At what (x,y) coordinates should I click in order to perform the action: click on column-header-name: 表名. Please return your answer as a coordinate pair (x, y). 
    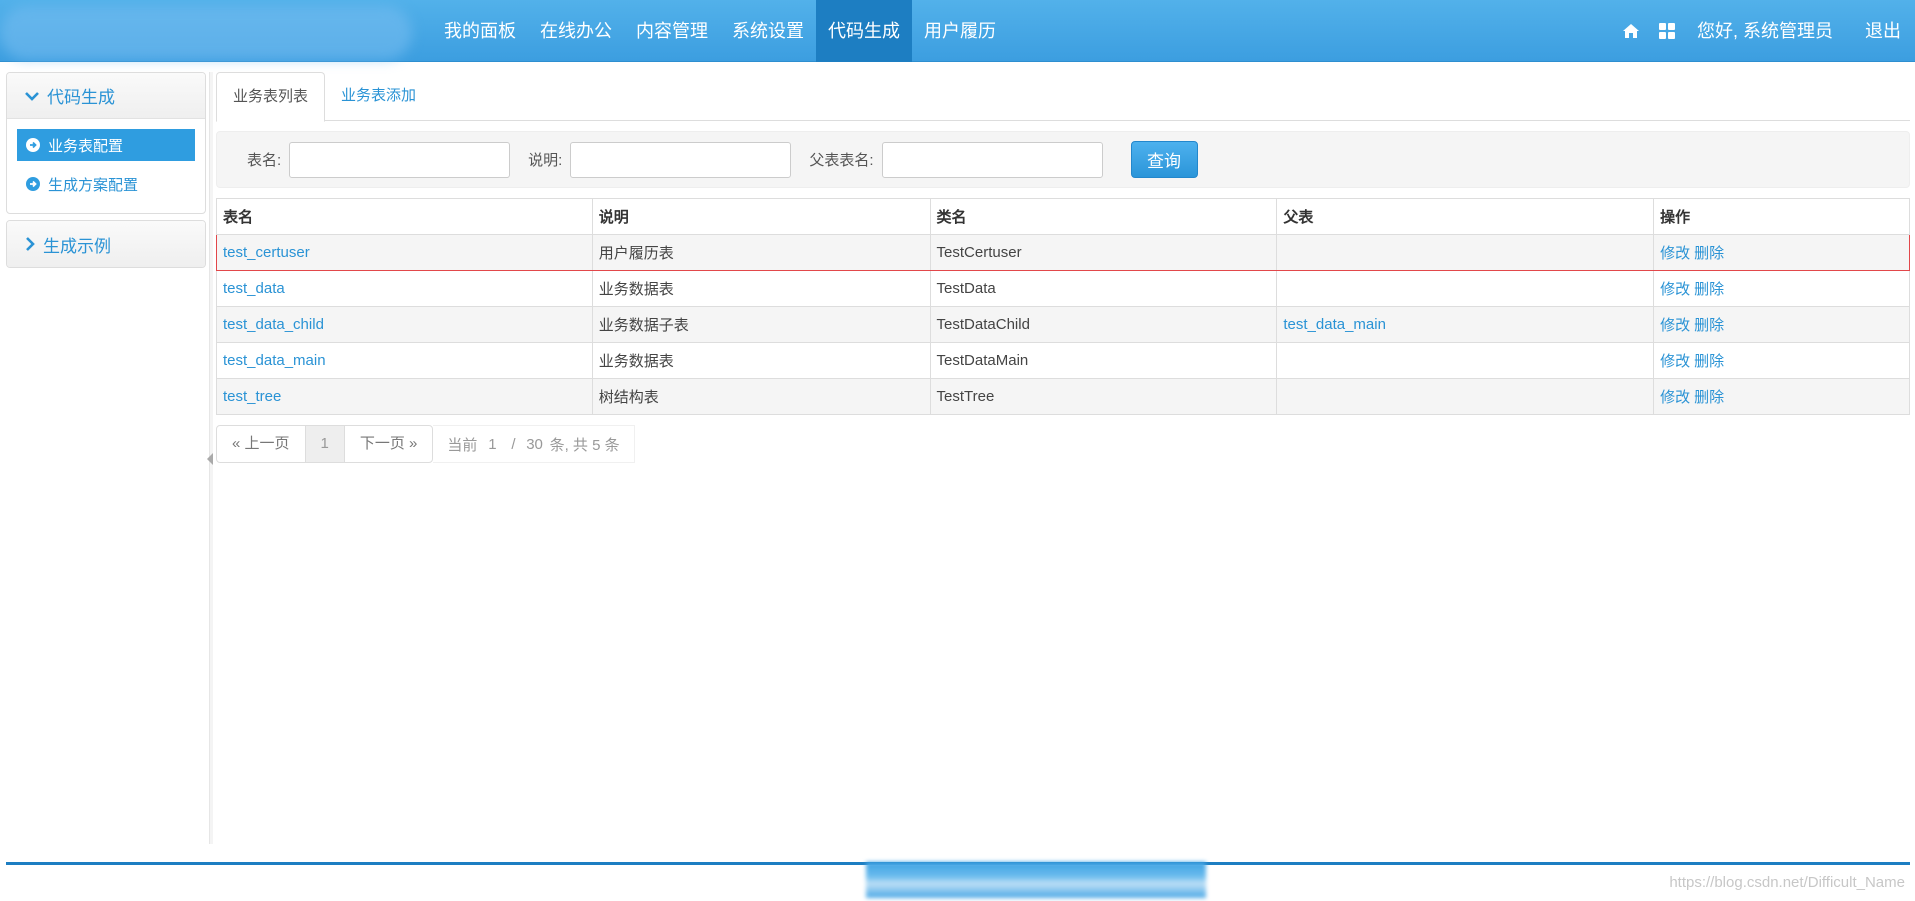
    Looking at the image, I should click on (404, 216).